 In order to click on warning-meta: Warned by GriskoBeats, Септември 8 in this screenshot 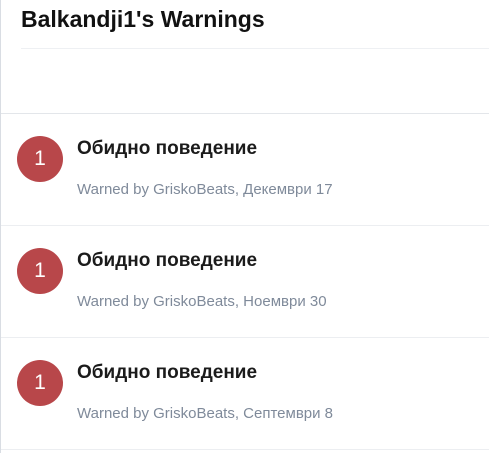, I will do `click(205, 413)`.